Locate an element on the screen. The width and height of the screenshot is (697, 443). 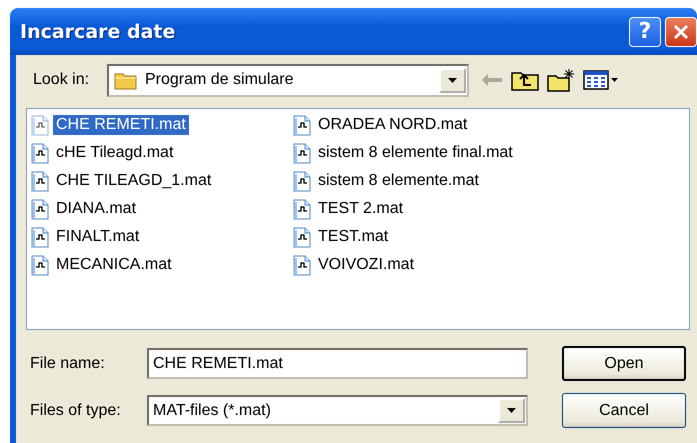
file-type-value: MAT-files (*.mat) is located at coordinates (212, 411).